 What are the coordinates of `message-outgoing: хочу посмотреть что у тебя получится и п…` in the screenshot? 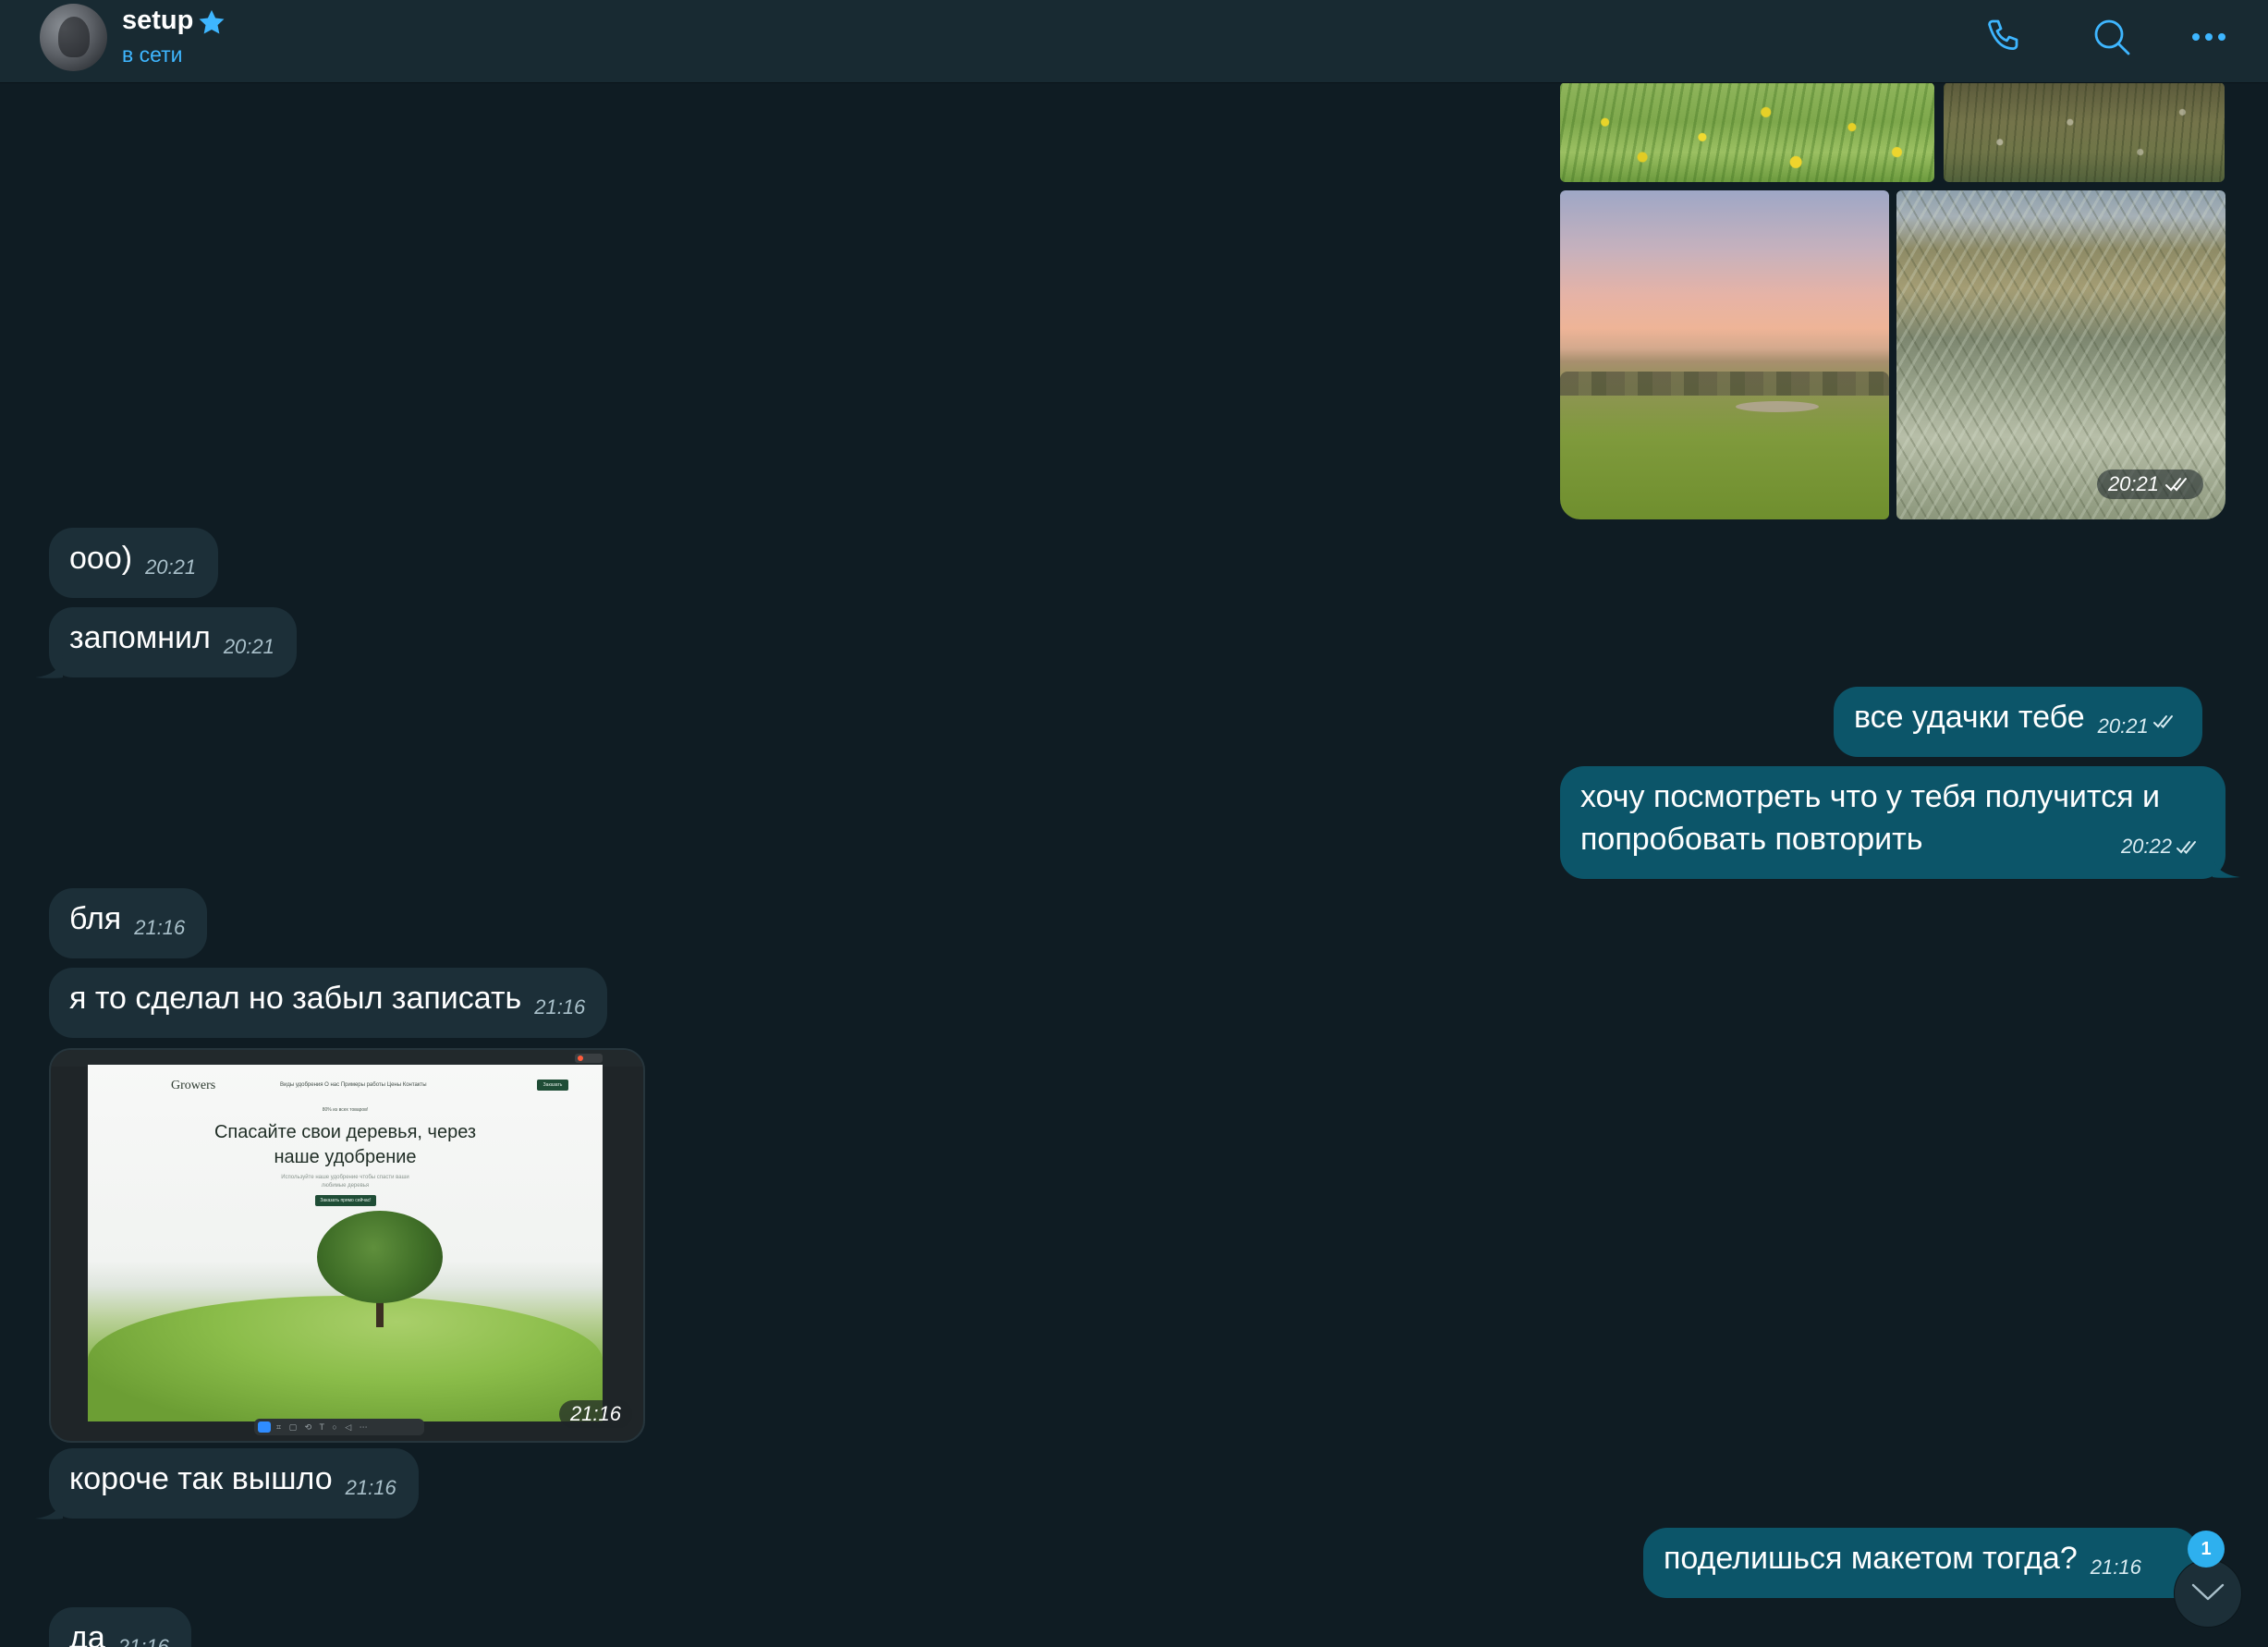 It's located at (1893, 822).